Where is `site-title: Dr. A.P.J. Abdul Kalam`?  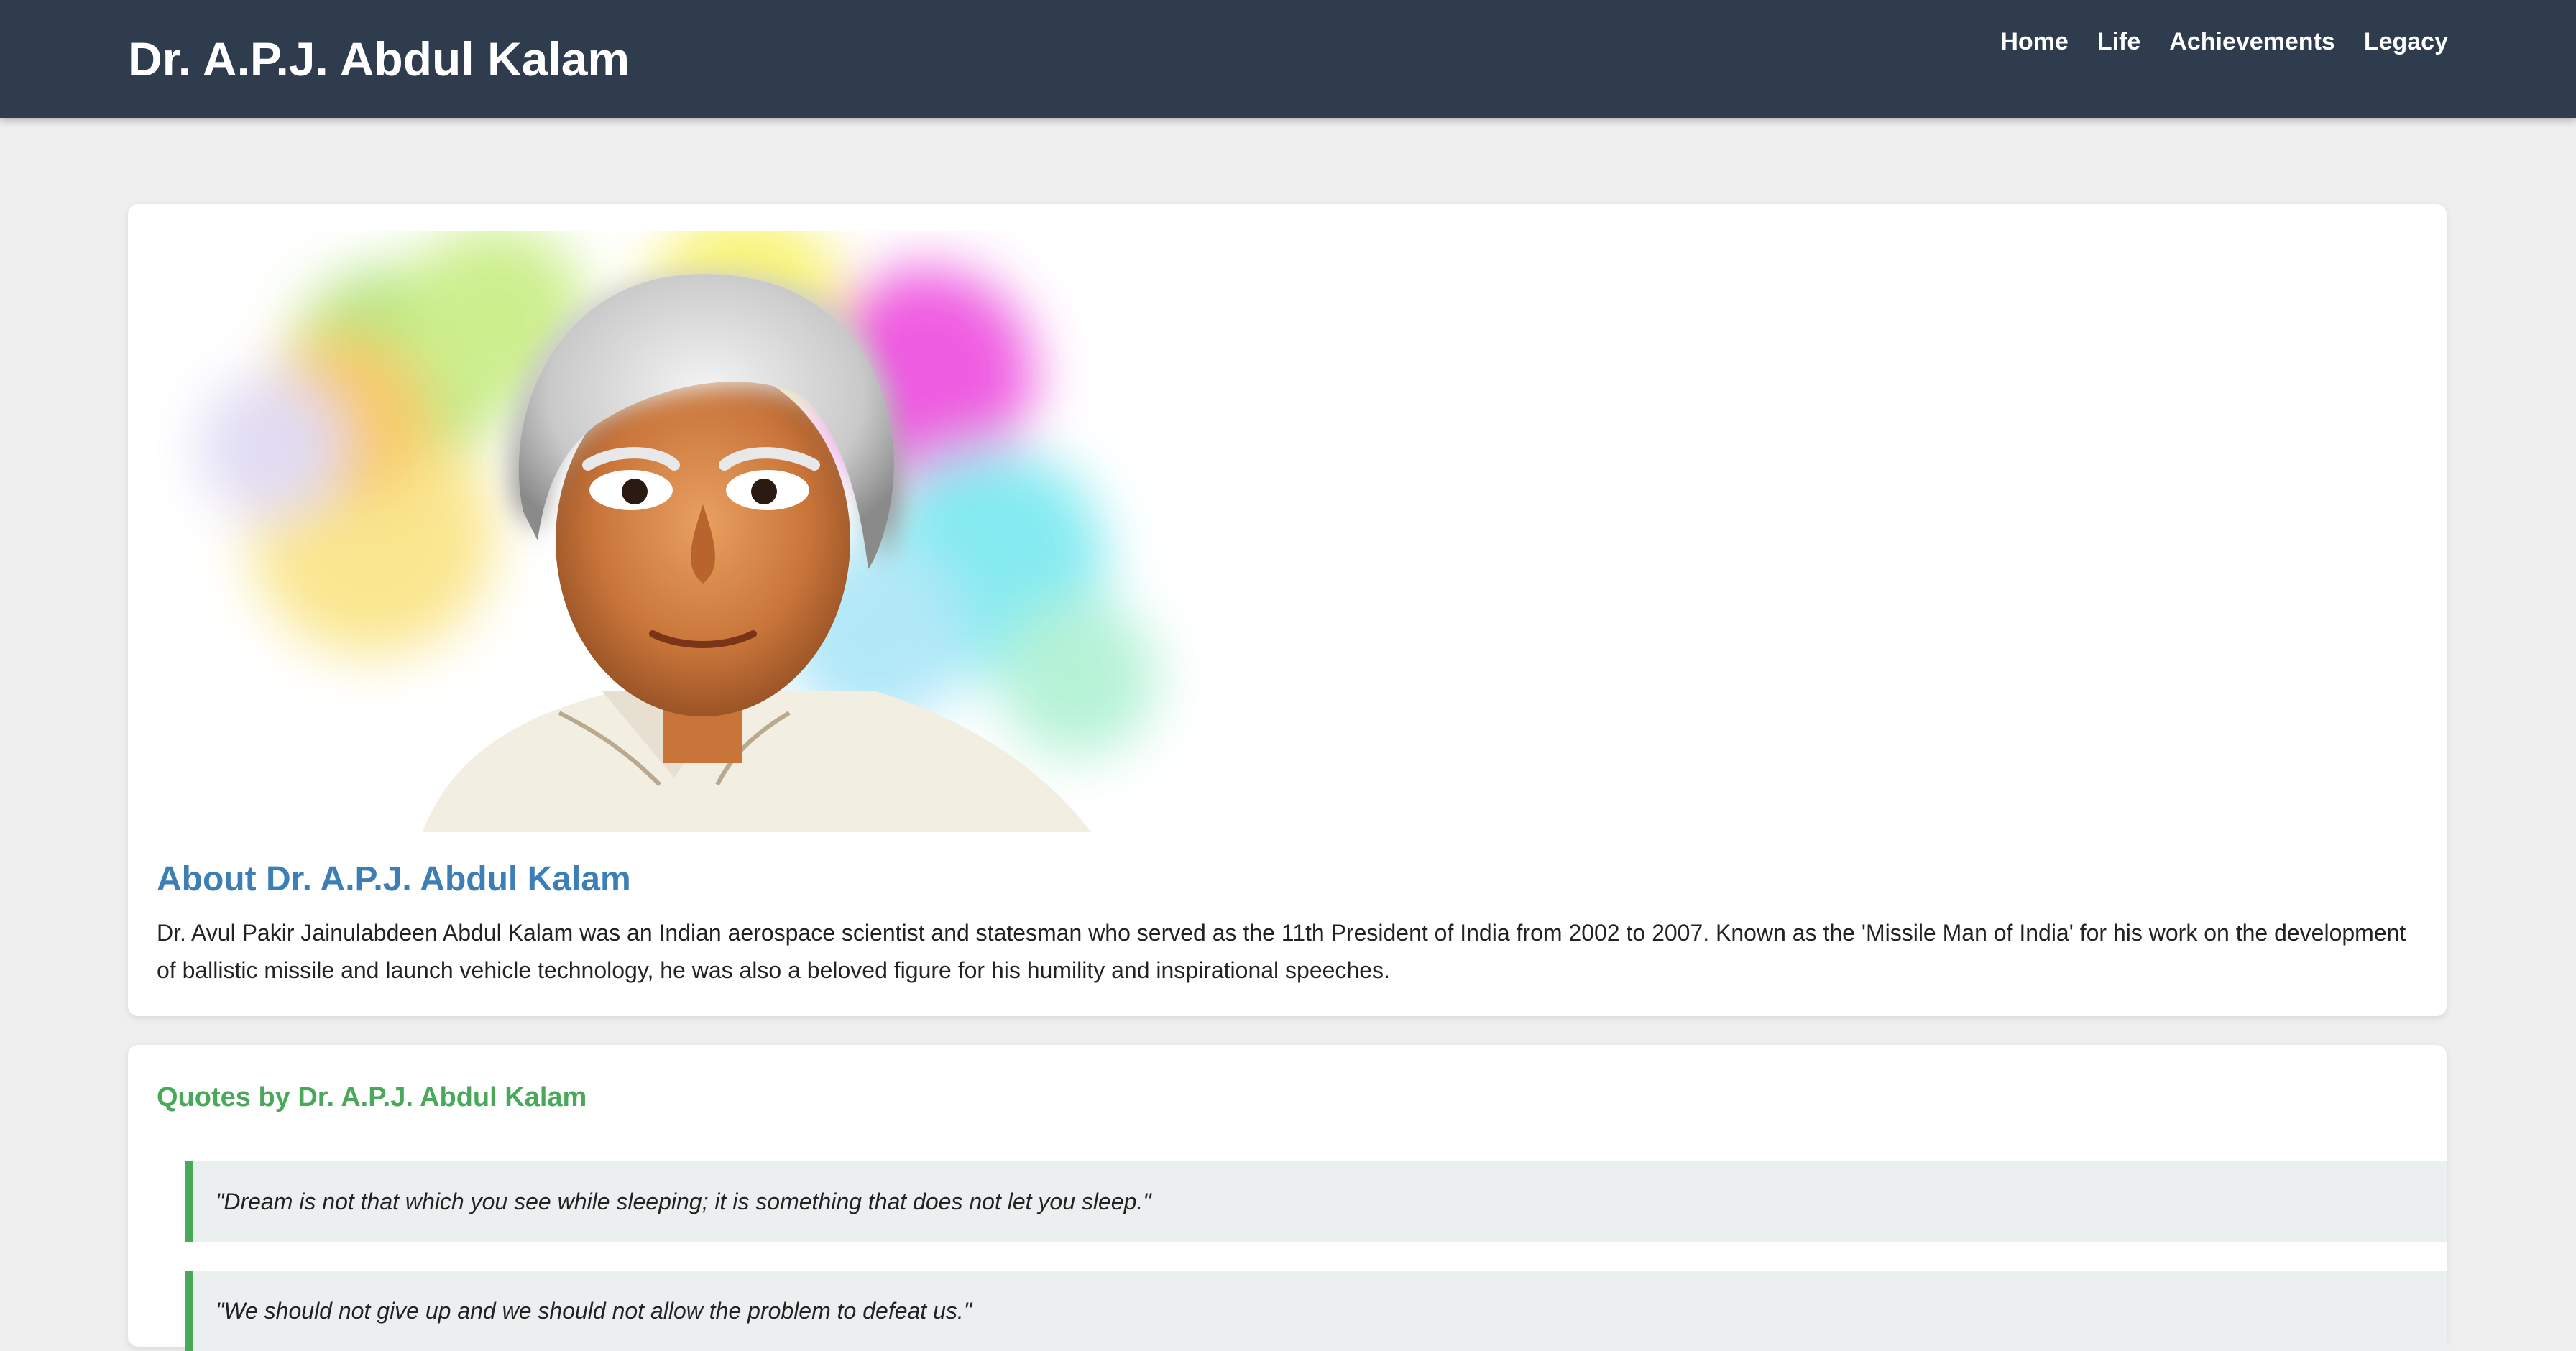 site-title: Dr. A.P.J. Abdul Kalam is located at coordinates (379, 59).